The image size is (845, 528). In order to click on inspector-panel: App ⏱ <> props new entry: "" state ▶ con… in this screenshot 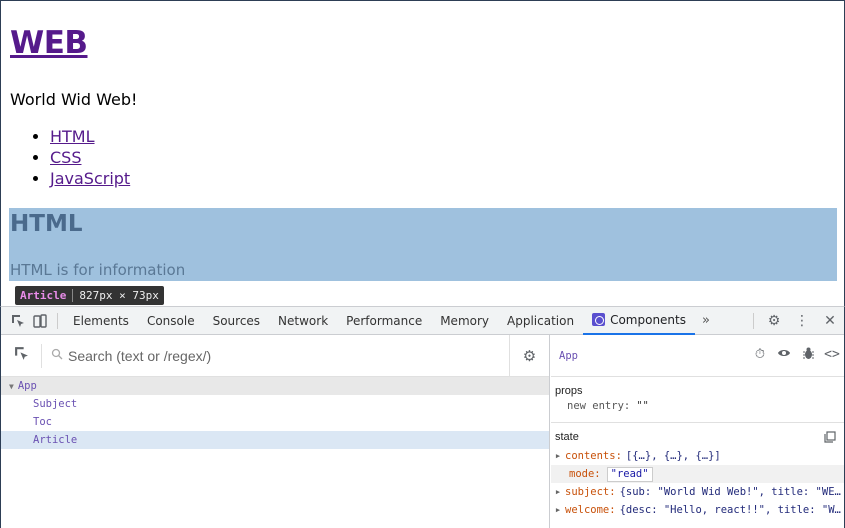, I will do `click(697, 431)`.